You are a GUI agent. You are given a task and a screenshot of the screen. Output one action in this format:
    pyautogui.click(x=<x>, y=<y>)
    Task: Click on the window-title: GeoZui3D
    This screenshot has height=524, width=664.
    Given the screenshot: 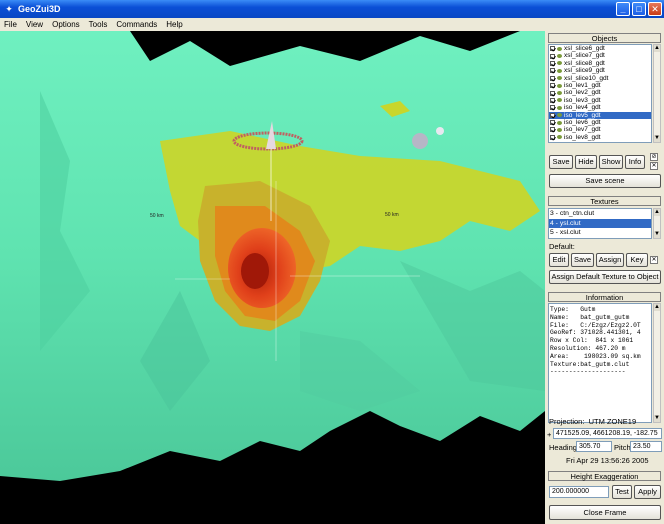 What is the action you would take?
    pyautogui.click(x=39, y=9)
    